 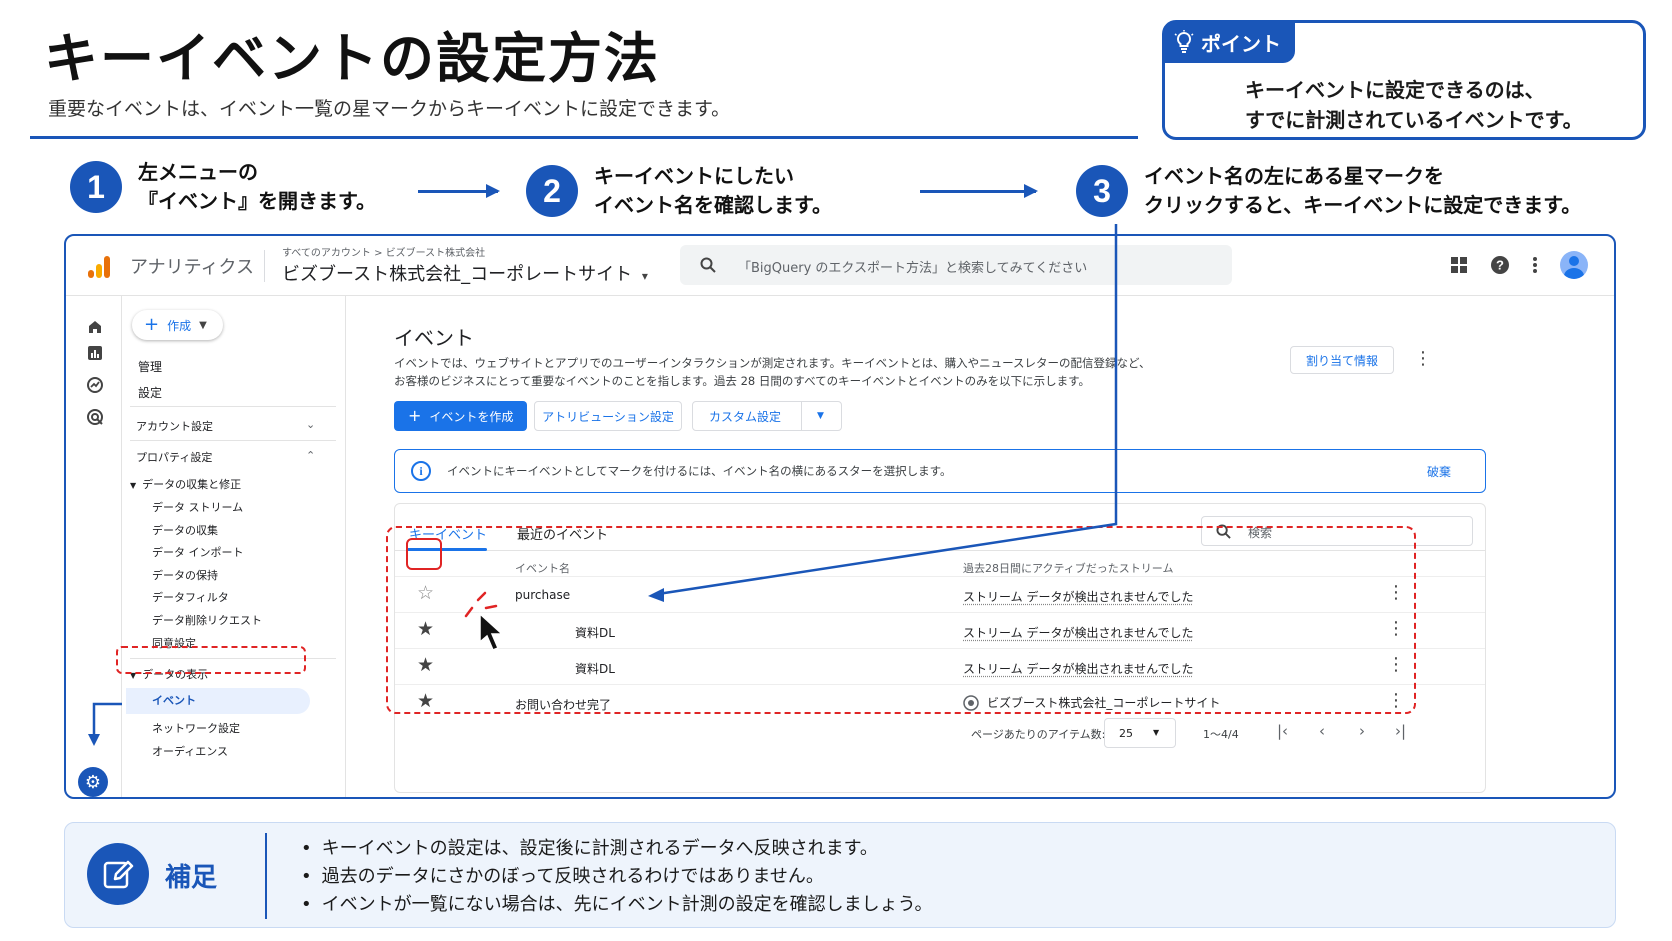 What do you see at coordinates (901, 620) in the screenshot?
I see `events-highlight-box` at bounding box center [901, 620].